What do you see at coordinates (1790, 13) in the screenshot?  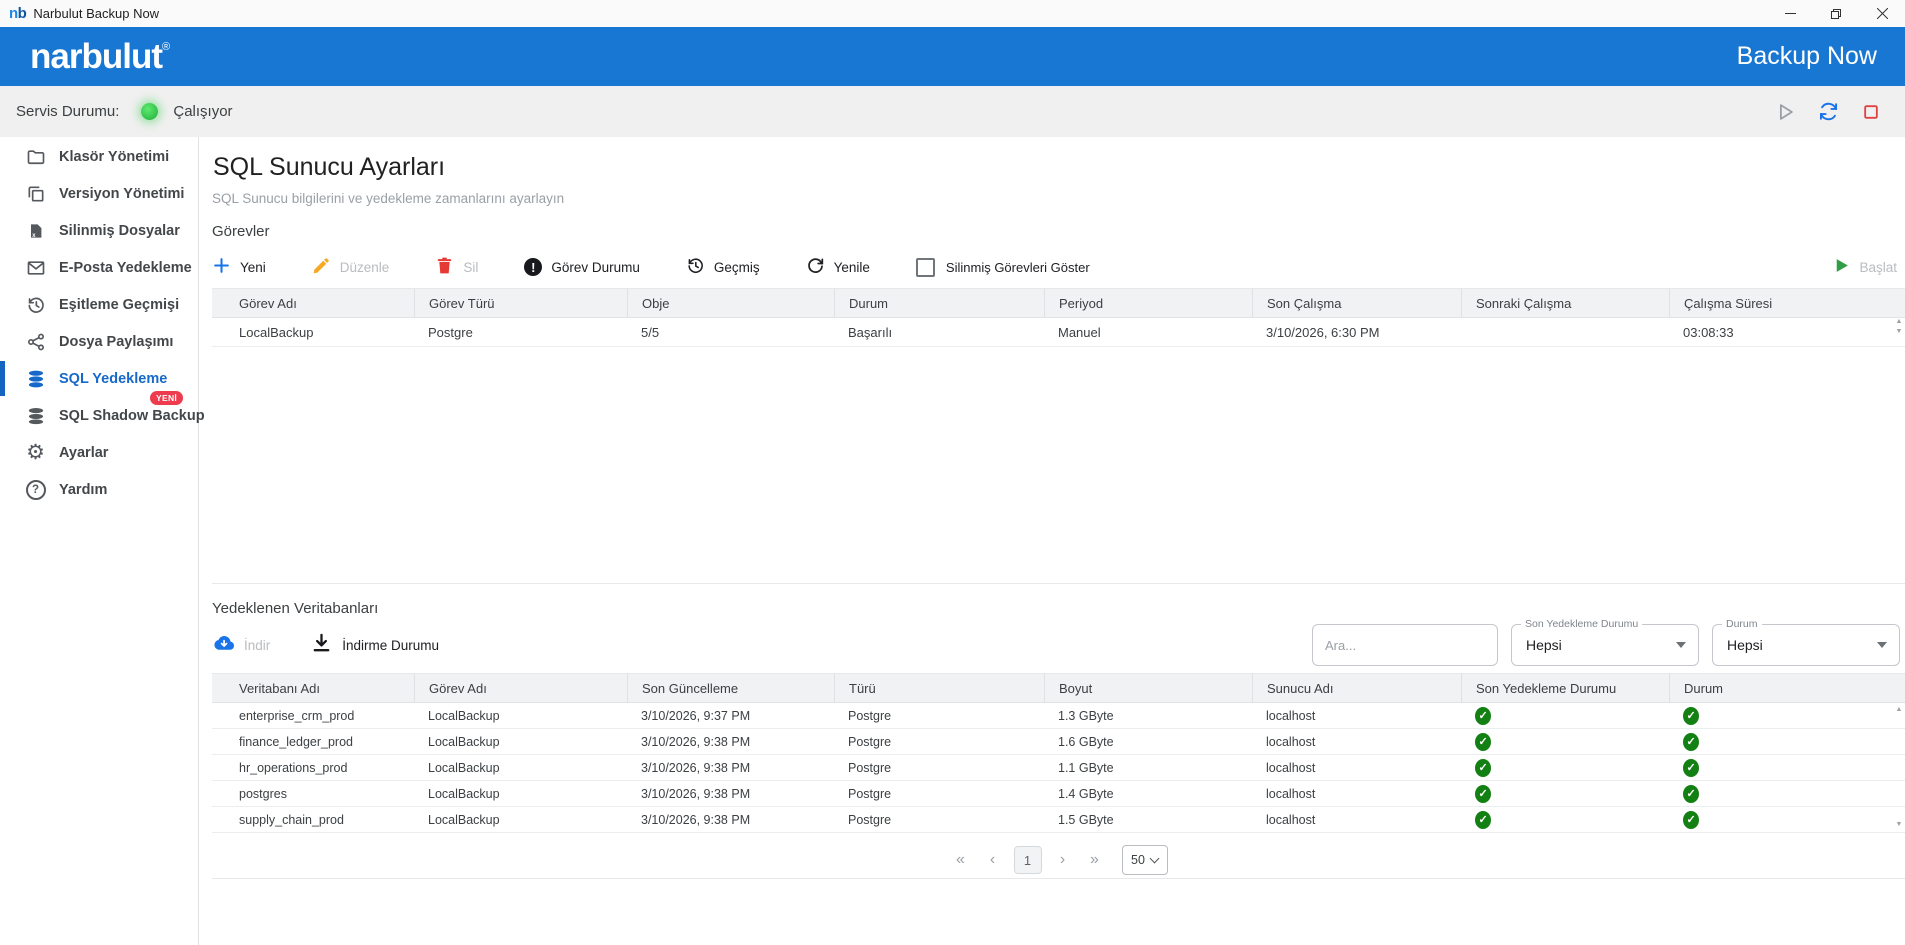 I see `minimize-button` at bounding box center [1790, 13].